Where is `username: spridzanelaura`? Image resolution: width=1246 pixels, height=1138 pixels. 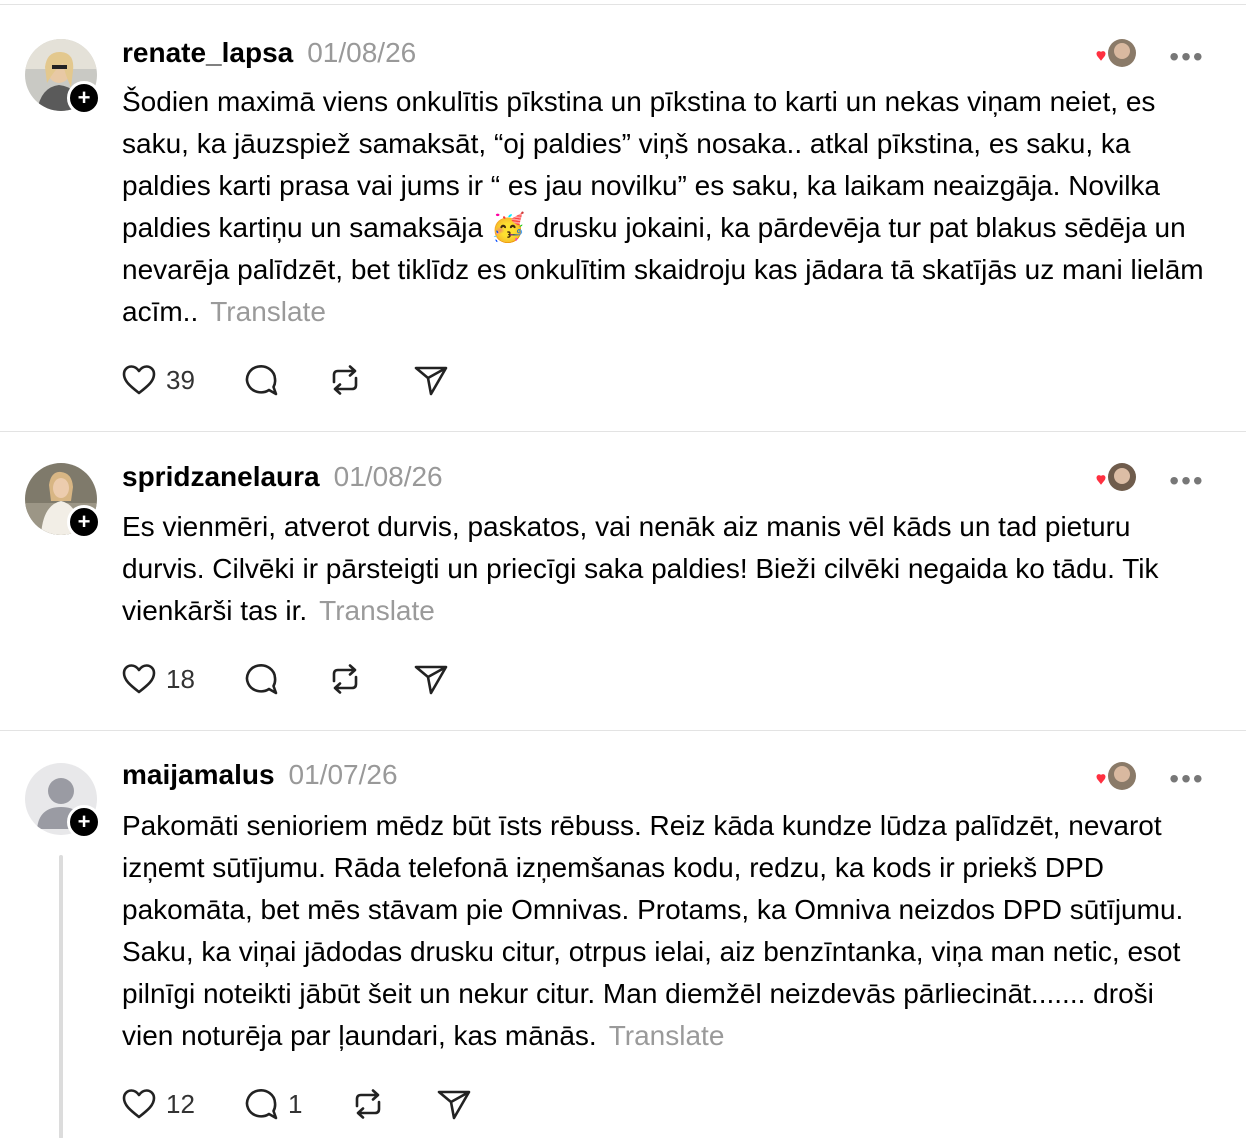
username: spridzanelaura is located at coordinates (221, 477).